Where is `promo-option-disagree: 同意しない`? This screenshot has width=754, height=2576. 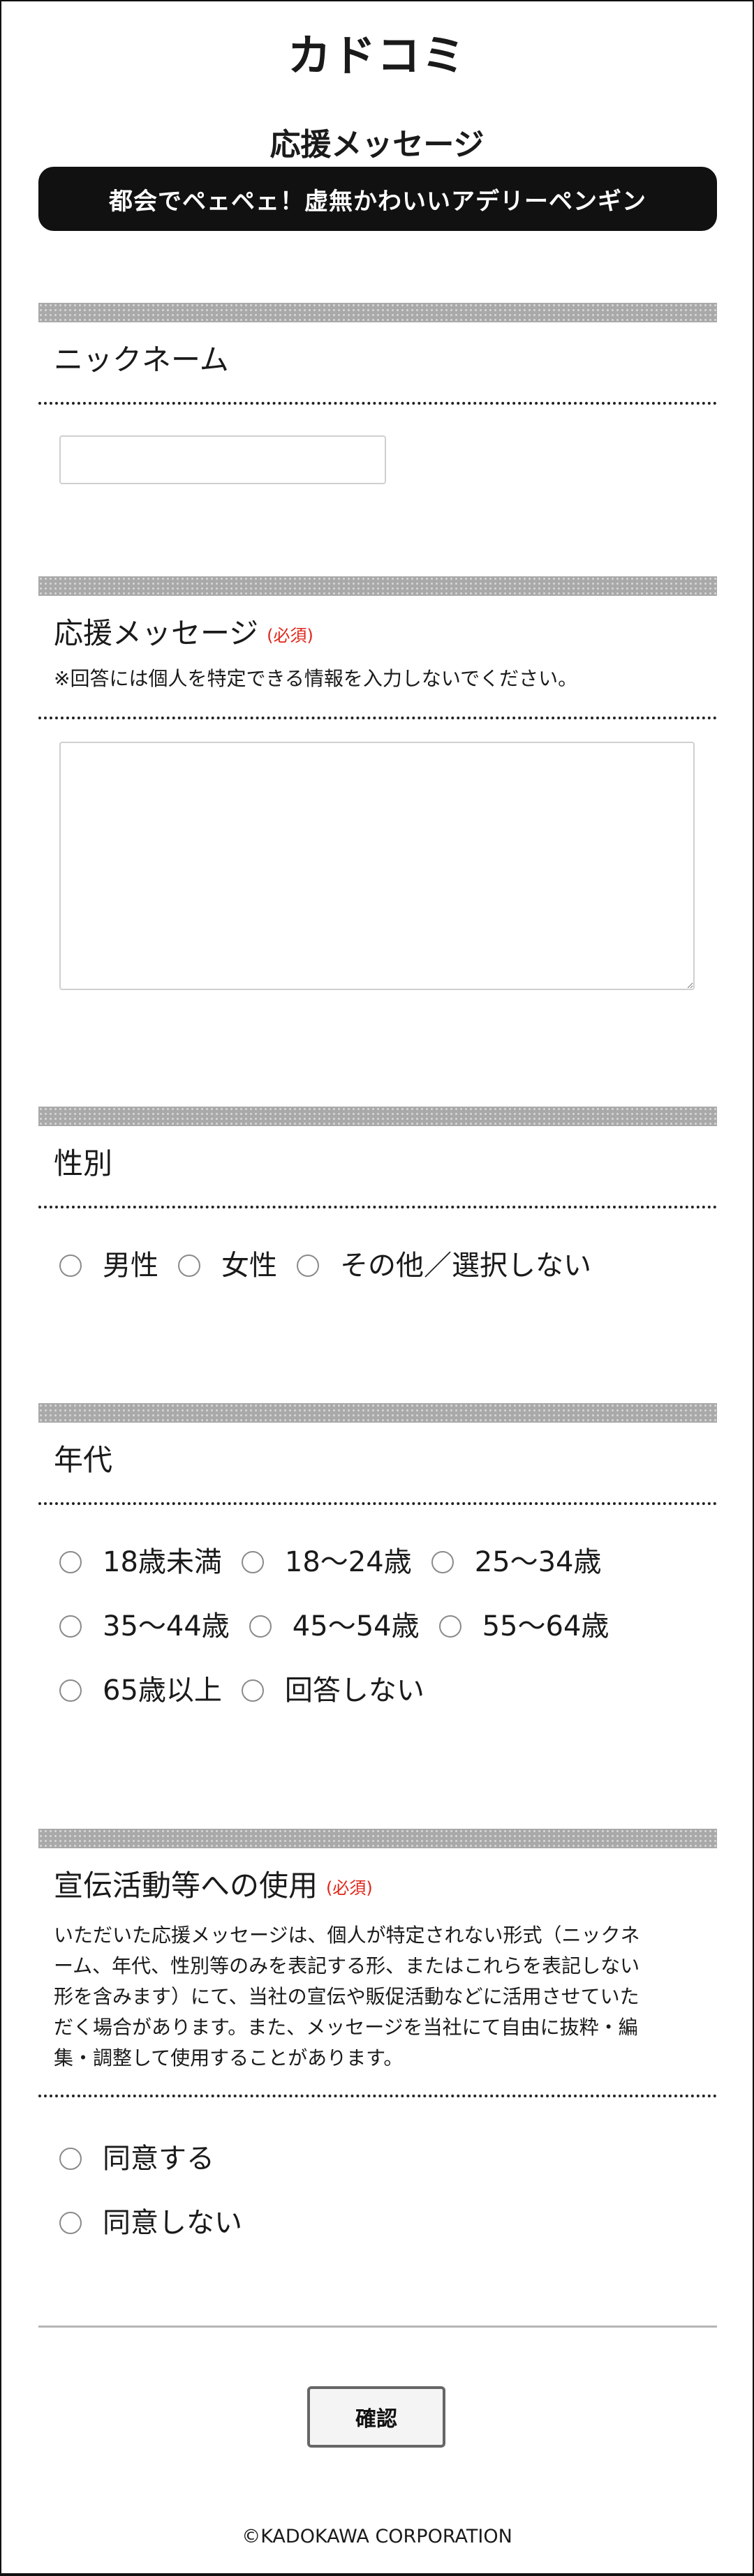 promo-option-disagree: 同意しない is located at coordinates (150, 2223).